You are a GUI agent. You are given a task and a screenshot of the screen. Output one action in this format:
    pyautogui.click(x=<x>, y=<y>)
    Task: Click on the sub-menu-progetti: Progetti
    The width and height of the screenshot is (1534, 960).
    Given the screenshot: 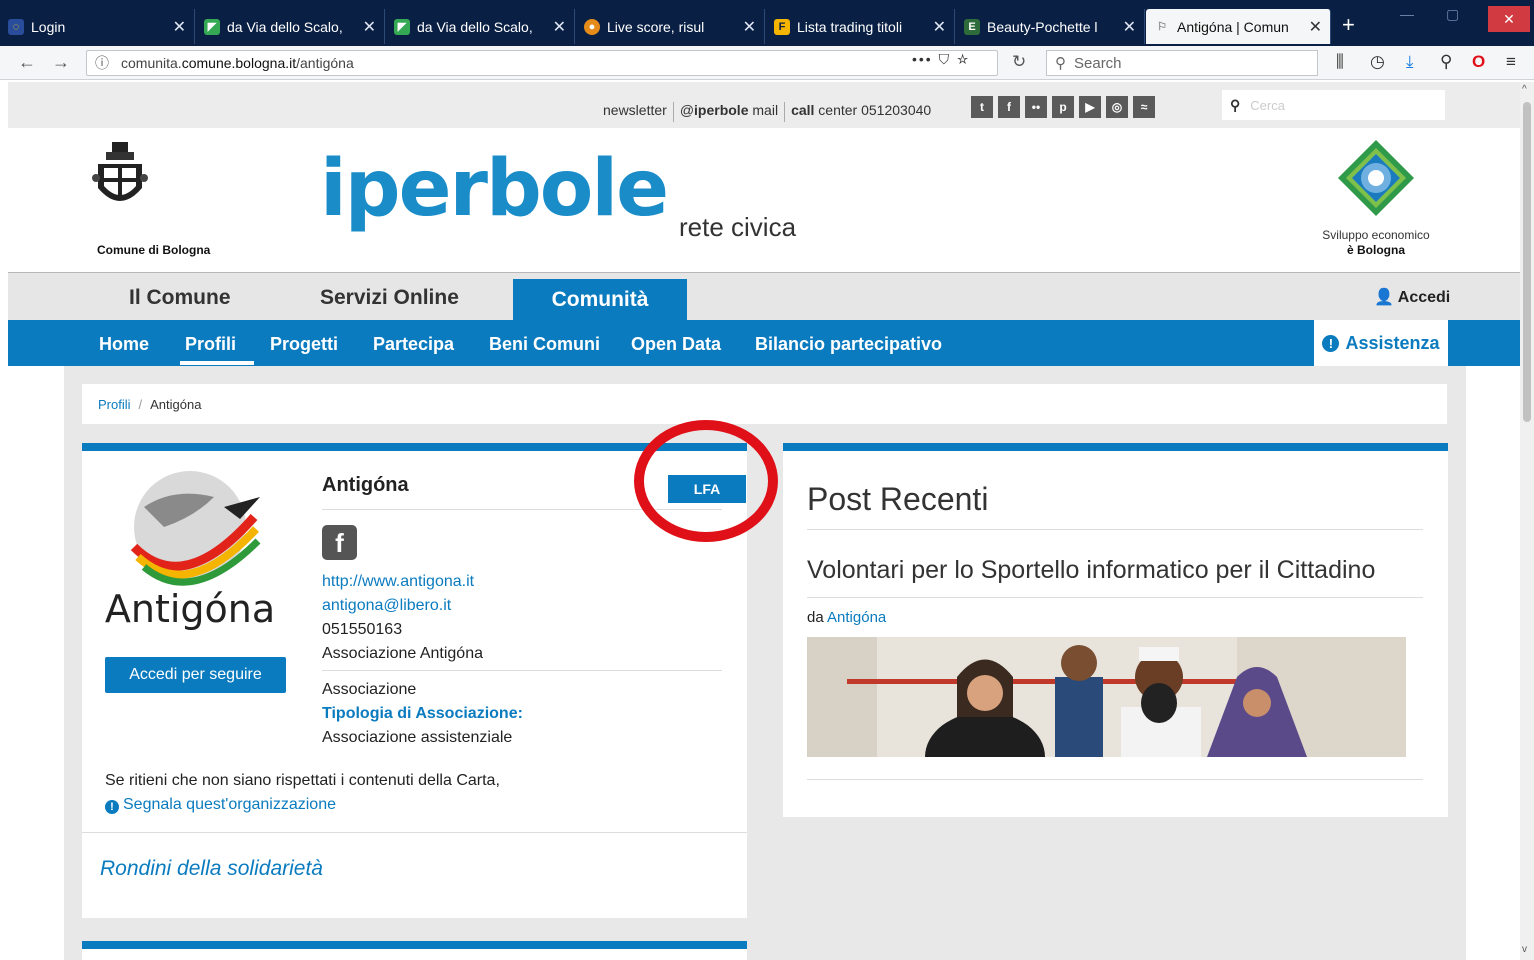 What is the action you would take?
    pyautogui.click(x=304, y=344)
    